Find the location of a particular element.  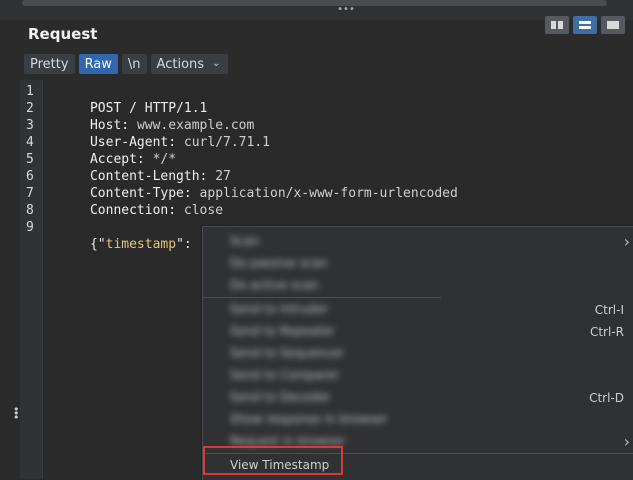

actions-menu: Actions ⌄ is located at coordinates (189, 64).